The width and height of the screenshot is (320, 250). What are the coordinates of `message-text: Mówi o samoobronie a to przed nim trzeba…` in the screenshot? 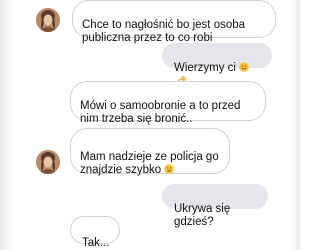 It's located at (160, 112).